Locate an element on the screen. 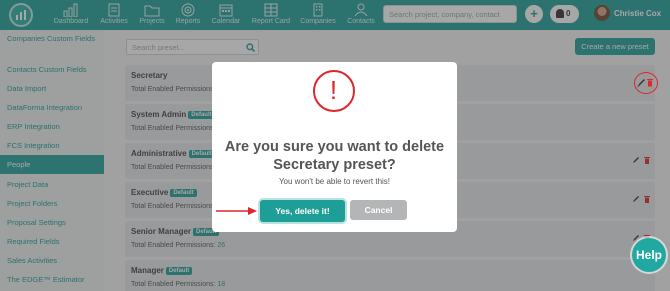 The width and height of the screenshot is (670, 291). secretary-delete-icon is located at coordinates (646, 83).